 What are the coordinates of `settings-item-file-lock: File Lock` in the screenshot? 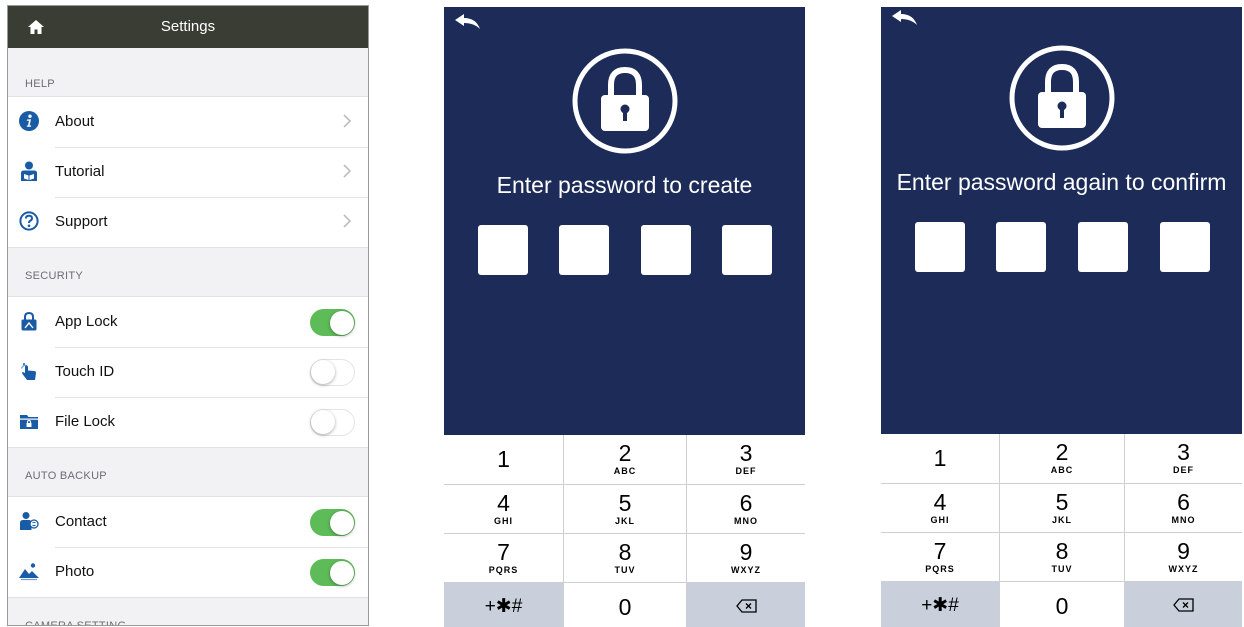 It's located at (188, 422).